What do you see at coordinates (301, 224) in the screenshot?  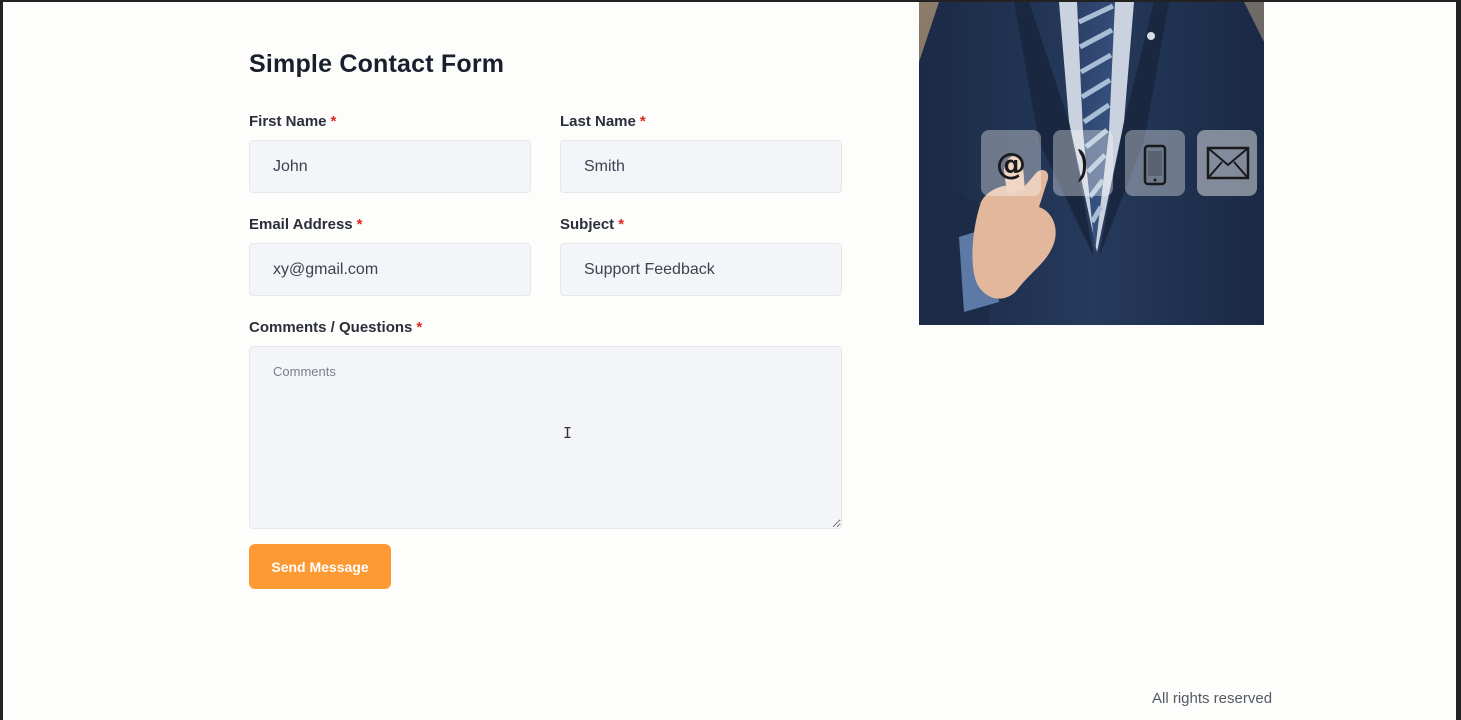 I see `email-label-text: Email Address` at bounding box center [301, 224].